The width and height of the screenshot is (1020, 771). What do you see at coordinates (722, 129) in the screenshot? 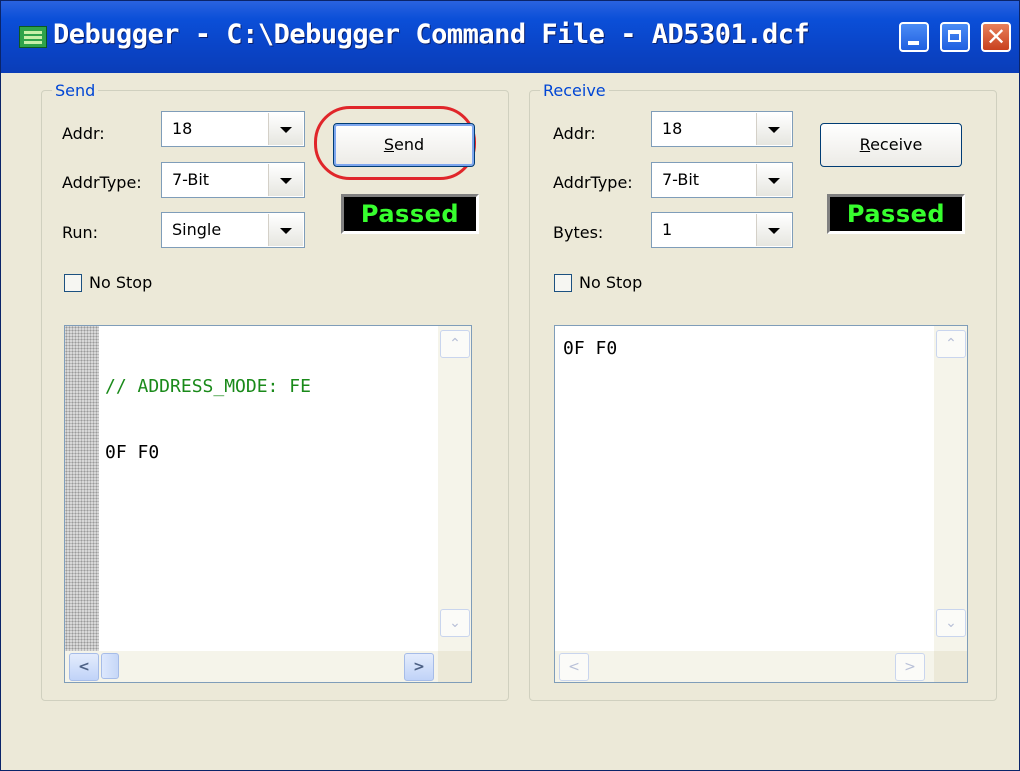
I see `receive-addr-combo: 18` at bounding box center [722, 129].